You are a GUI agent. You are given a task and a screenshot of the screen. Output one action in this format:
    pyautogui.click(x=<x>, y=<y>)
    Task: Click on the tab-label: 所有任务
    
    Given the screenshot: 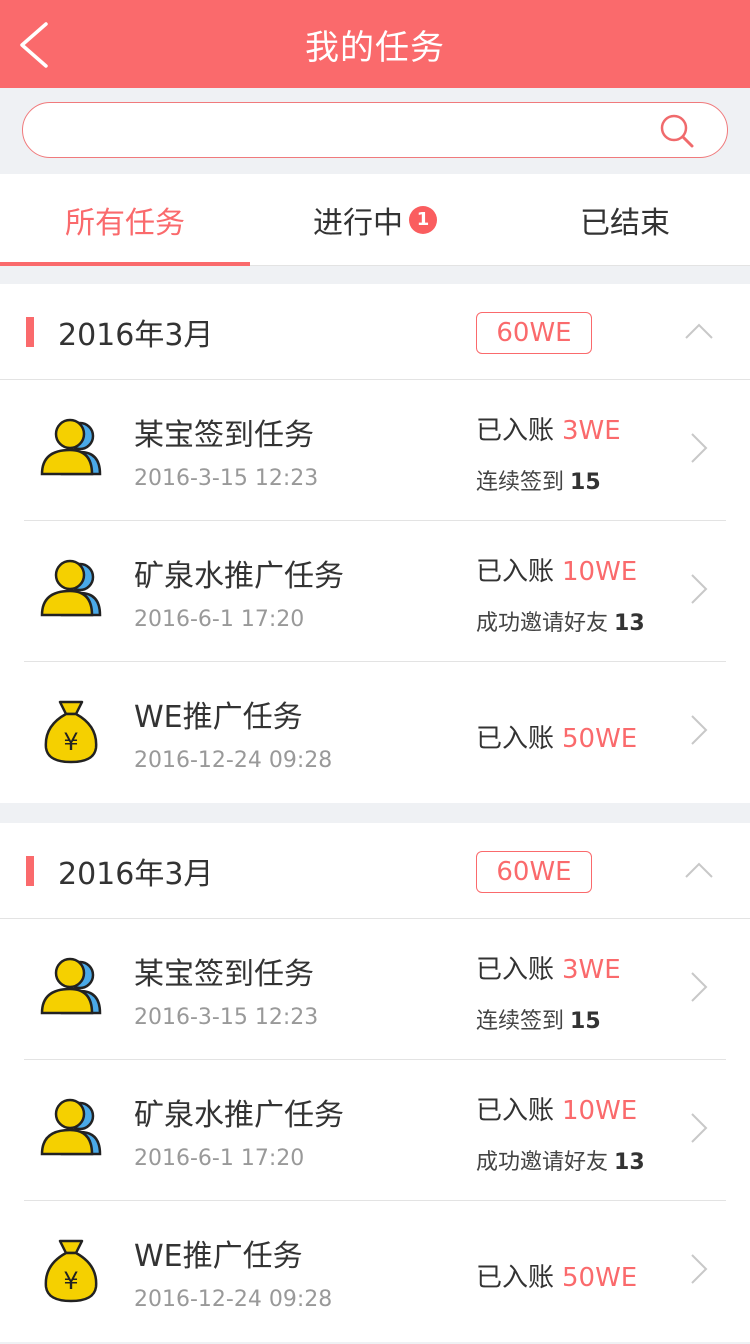 What is the action you would take?
    pyautogui.click(x=125, y=223)
    